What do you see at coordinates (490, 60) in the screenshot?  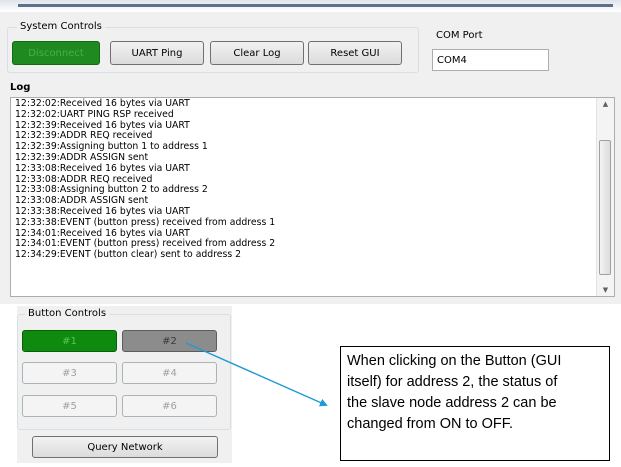 I see `com-port-field: COM4` at bounding box center [490, 60].